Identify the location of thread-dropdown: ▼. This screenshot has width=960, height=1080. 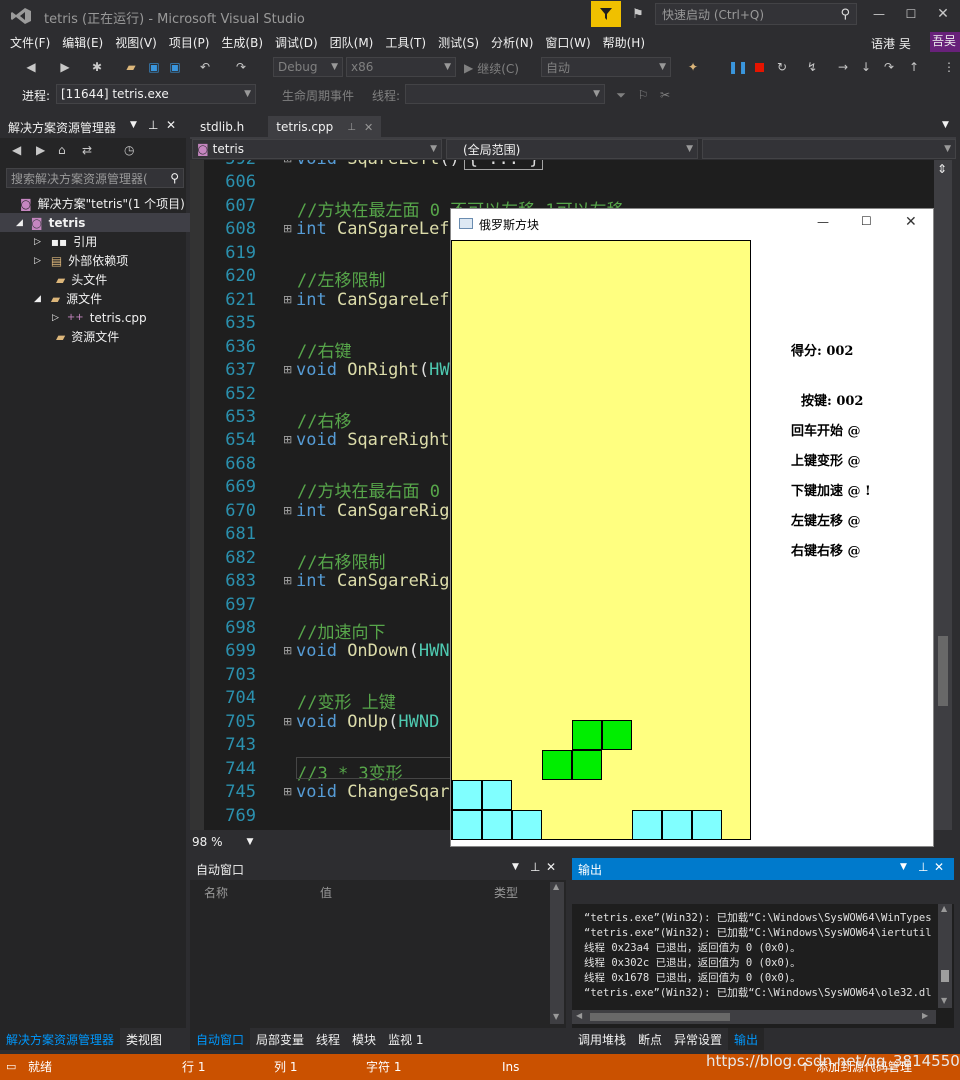
(505, 94).